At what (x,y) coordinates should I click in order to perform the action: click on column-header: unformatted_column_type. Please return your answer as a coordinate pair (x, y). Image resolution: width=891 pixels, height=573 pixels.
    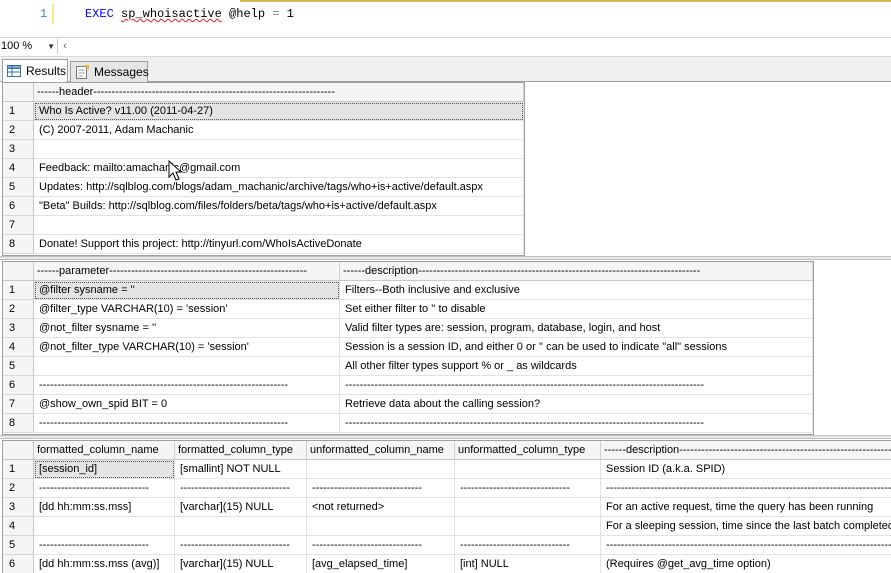
    Looking at the image, I should click on (528, 450).